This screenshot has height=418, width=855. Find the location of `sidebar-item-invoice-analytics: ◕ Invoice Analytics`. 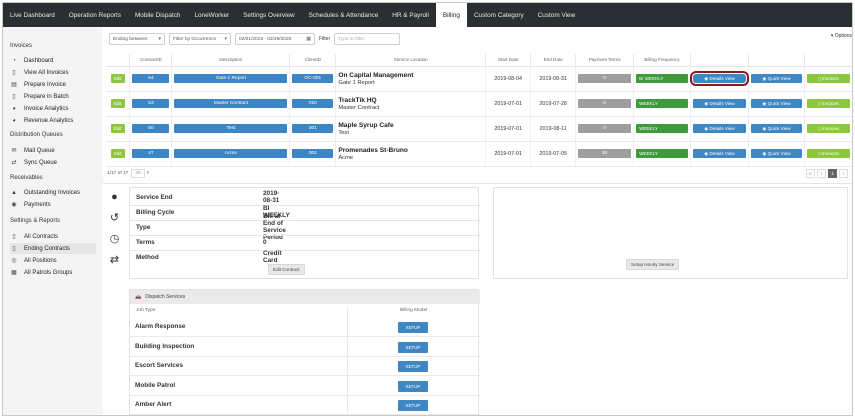

sidebar-item-invoice-analytics: ◕ Invoice Analytics is located at coordinates (53, 108).